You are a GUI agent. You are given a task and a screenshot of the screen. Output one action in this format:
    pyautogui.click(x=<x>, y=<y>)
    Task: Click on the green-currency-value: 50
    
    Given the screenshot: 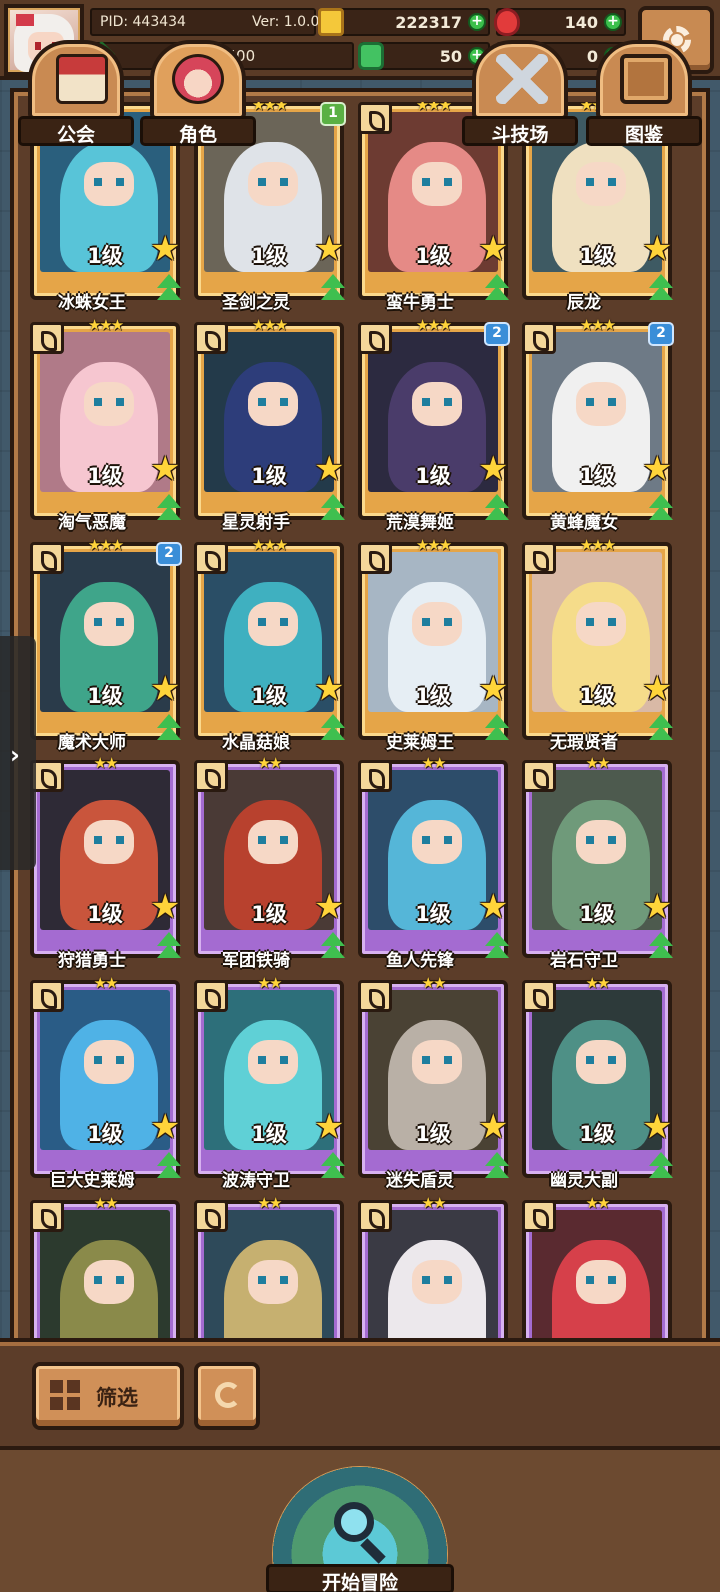 What is the action you would take?
    pyautogui.click(x=450, y=56)
    